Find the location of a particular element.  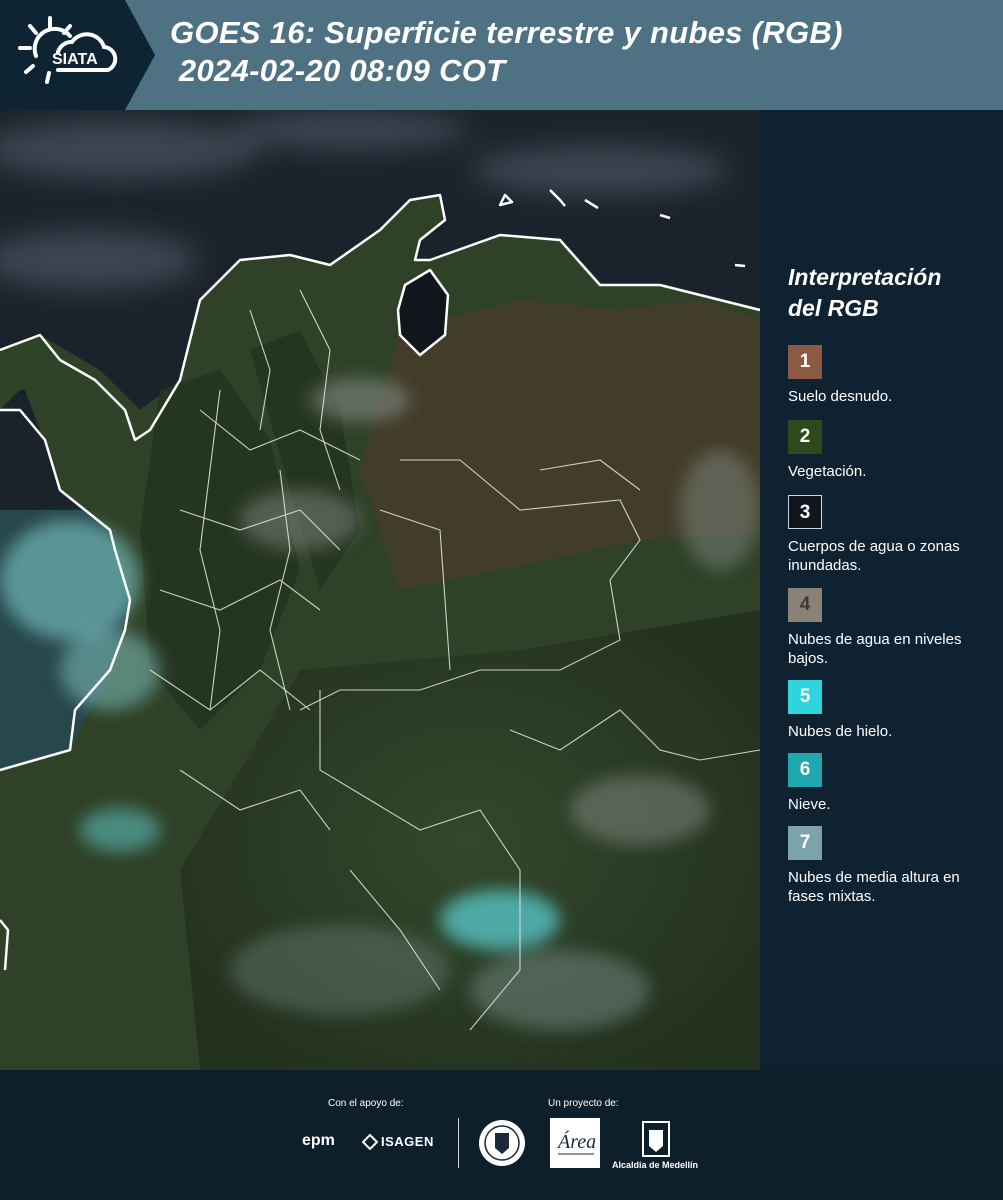

legend-item-snow: 6 Nieve. is located at coordinates (893, 783).